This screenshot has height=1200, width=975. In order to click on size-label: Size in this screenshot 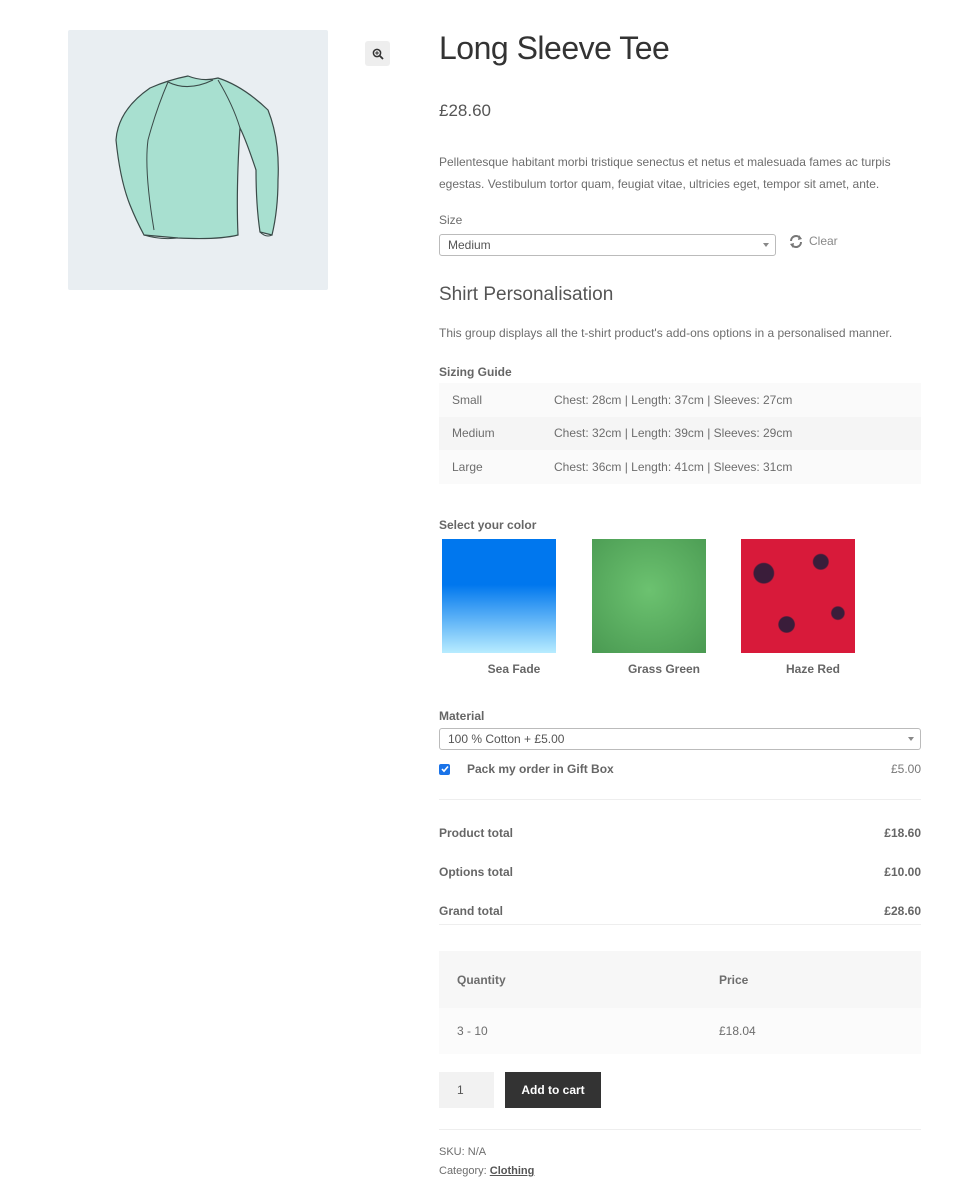, I will do `click(451, 220)`.